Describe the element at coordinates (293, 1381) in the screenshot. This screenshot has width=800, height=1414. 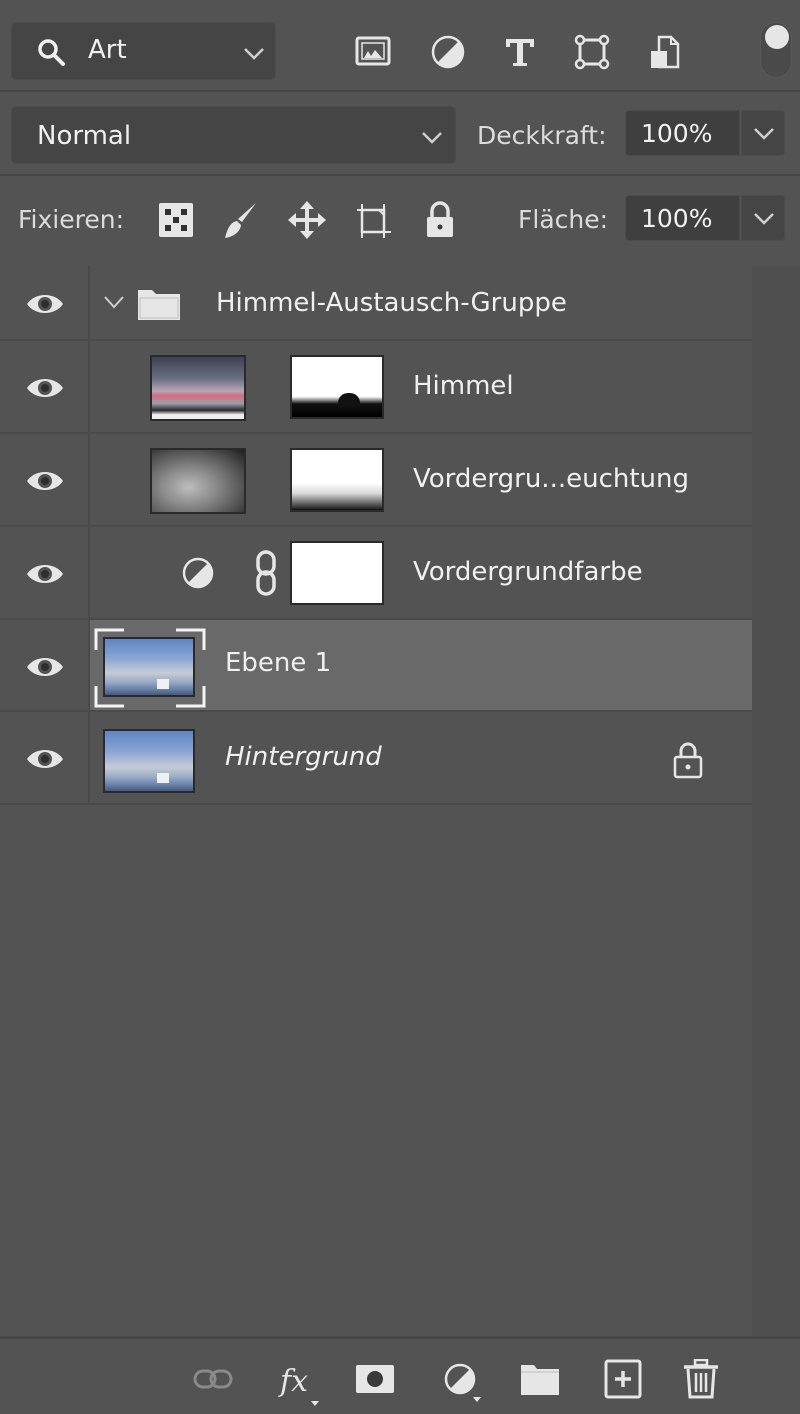
I see `svg-text: fx` at that location.